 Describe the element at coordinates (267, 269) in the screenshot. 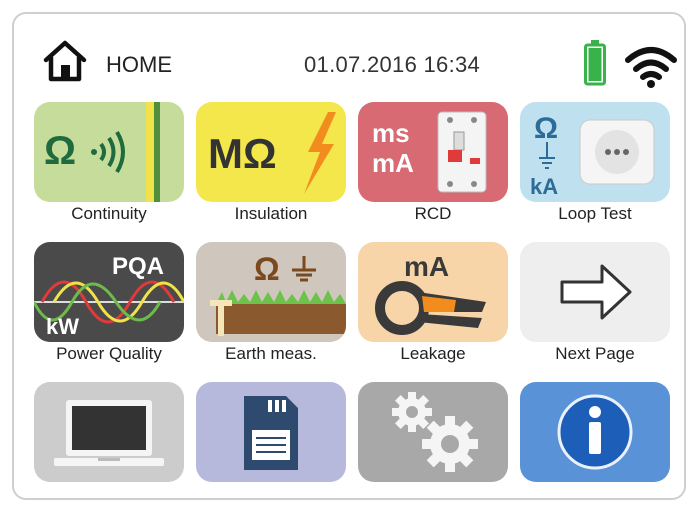

I see `earth-omega: Ω` at that location.